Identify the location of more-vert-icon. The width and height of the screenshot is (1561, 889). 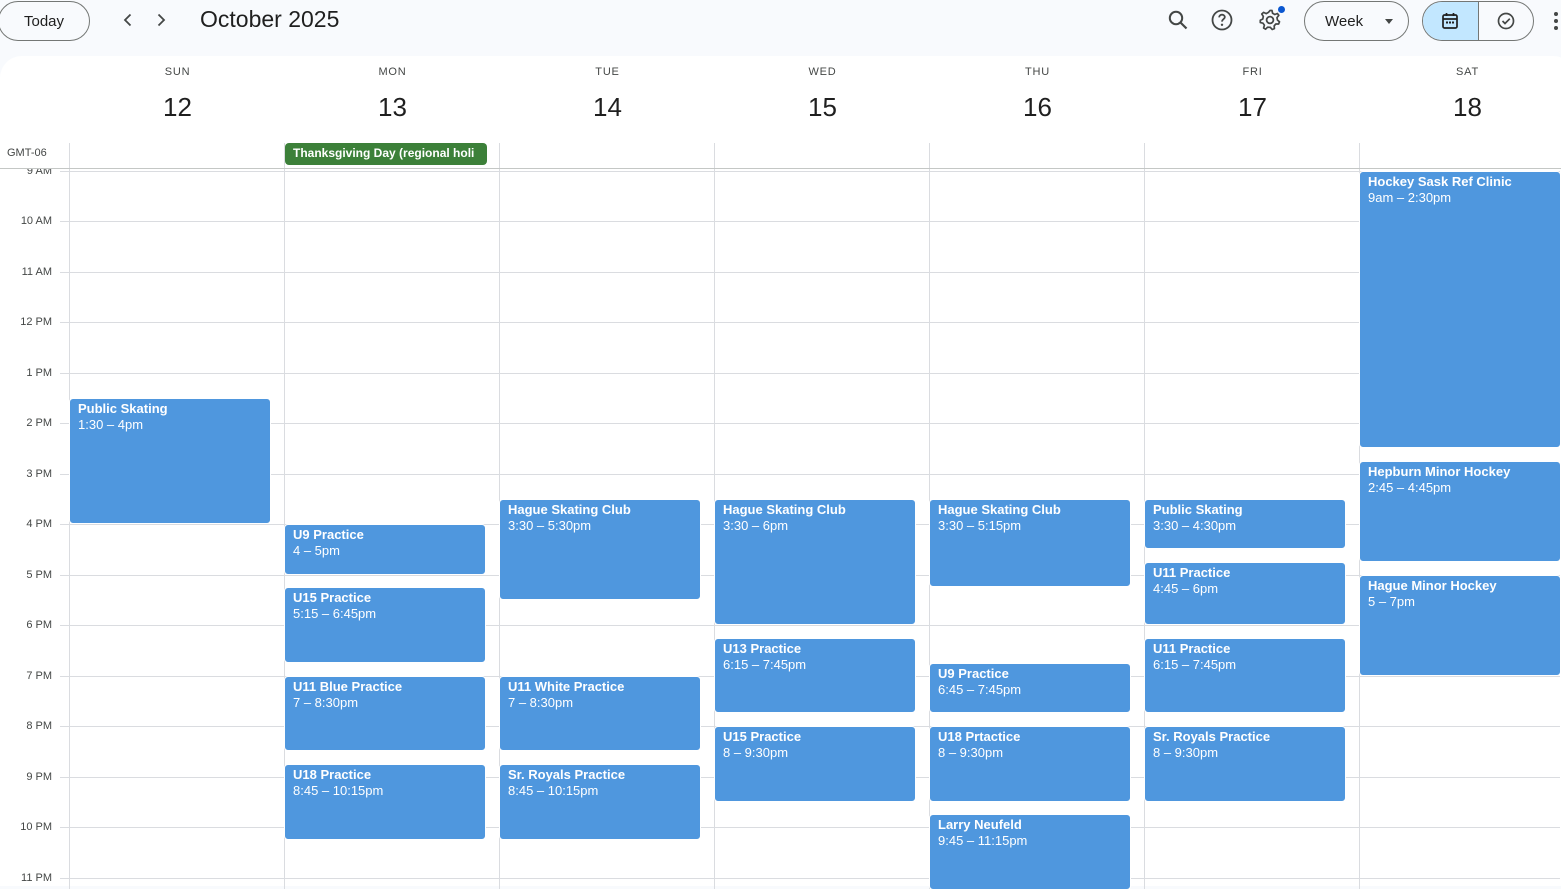
(1556, 14).